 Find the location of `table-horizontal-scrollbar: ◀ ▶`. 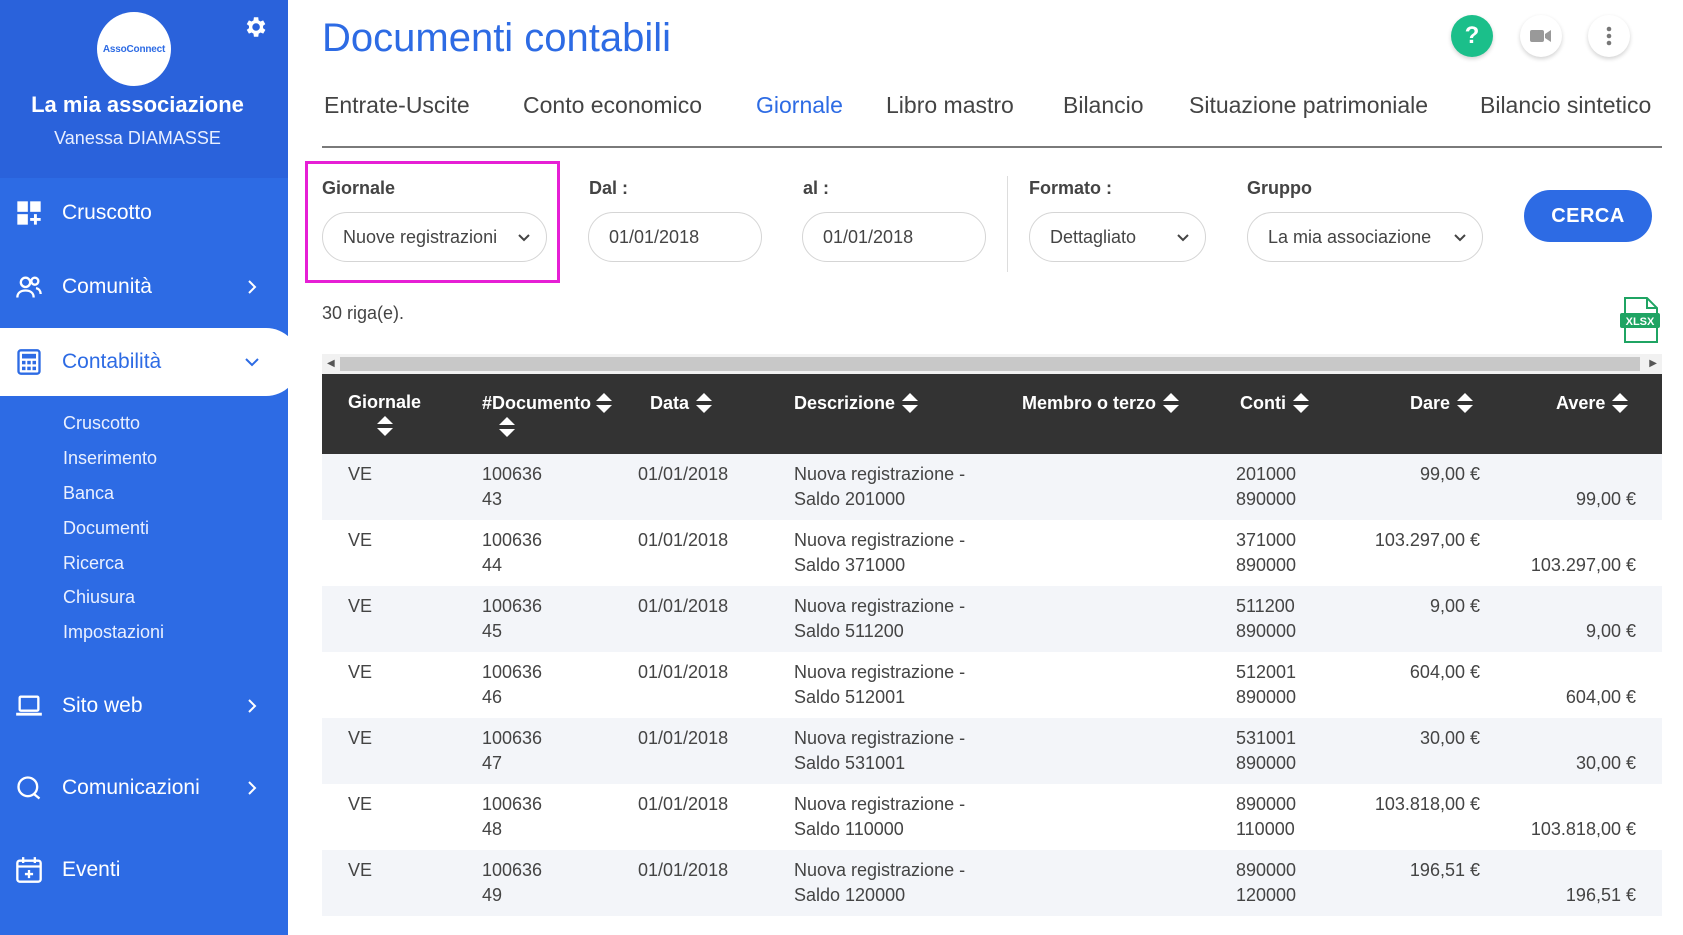

table-horizontal-scrollbar: ◀ ▶ is located at coordinates (992, 364).